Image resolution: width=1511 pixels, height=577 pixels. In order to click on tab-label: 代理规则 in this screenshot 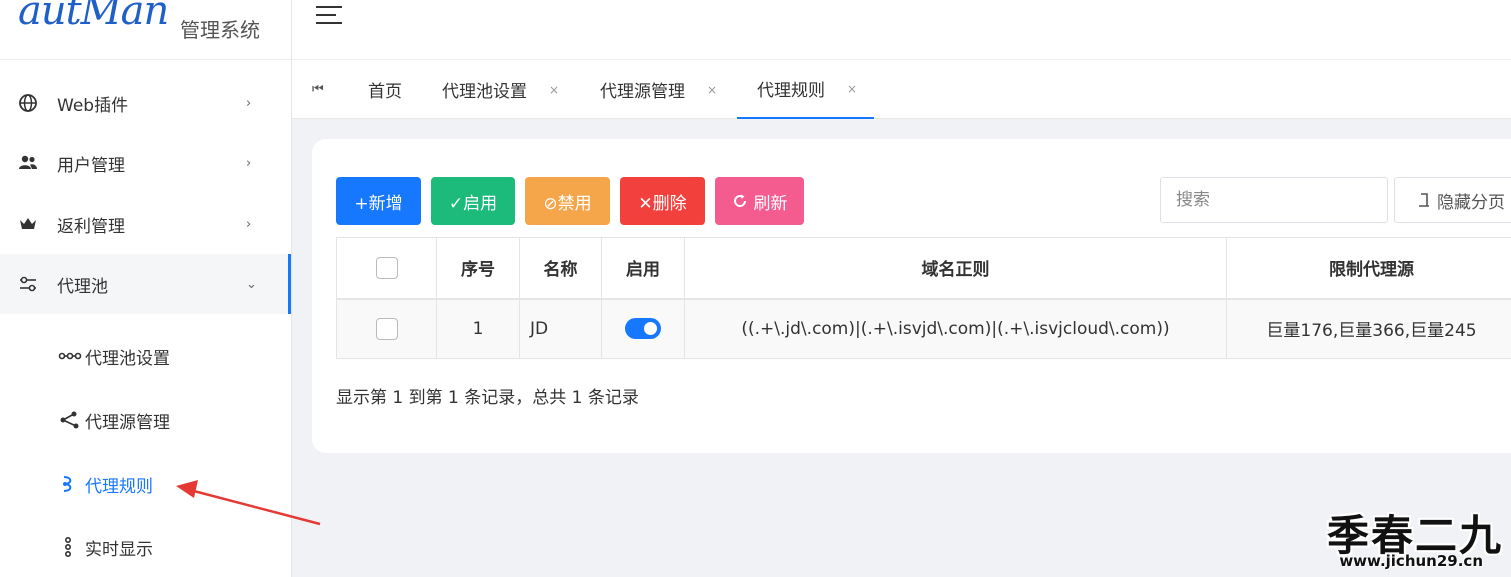, I will do `click(791, 91)`.